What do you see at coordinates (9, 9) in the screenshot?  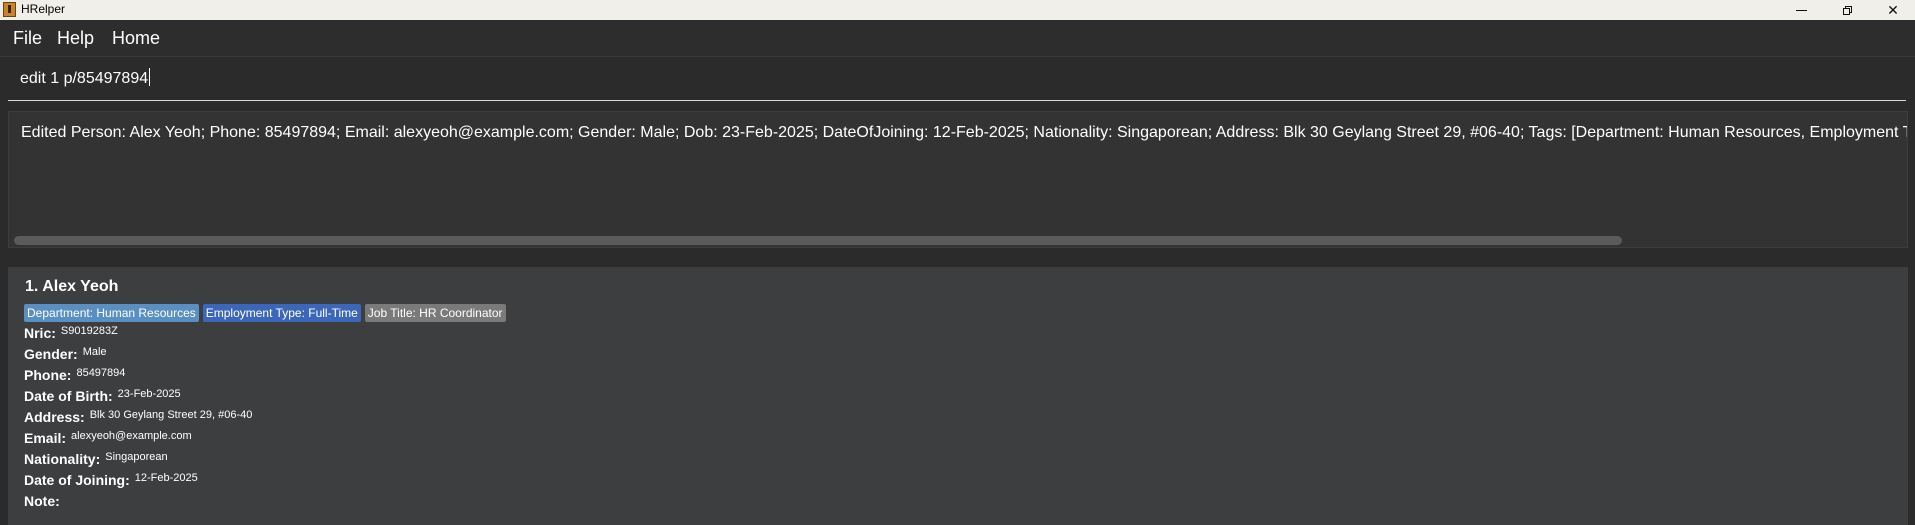 I see `app-logo-icon` at bounding box center [9, 9].